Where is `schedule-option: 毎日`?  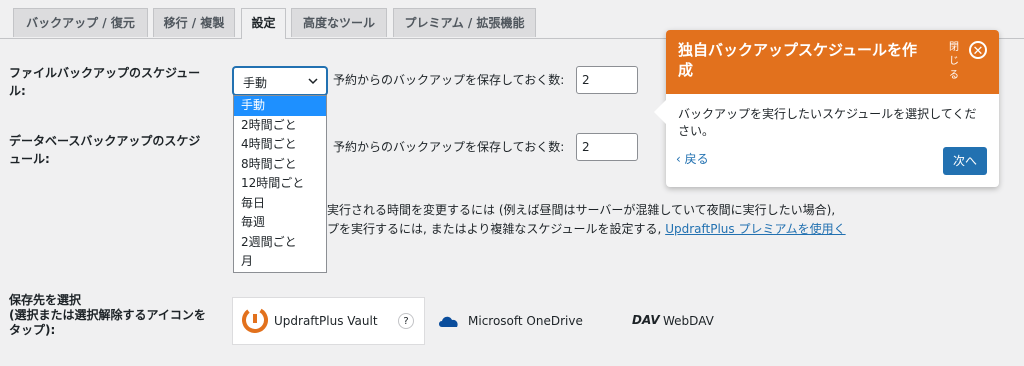 schedule-option: 毎日 is located at coordinates (280, 204).